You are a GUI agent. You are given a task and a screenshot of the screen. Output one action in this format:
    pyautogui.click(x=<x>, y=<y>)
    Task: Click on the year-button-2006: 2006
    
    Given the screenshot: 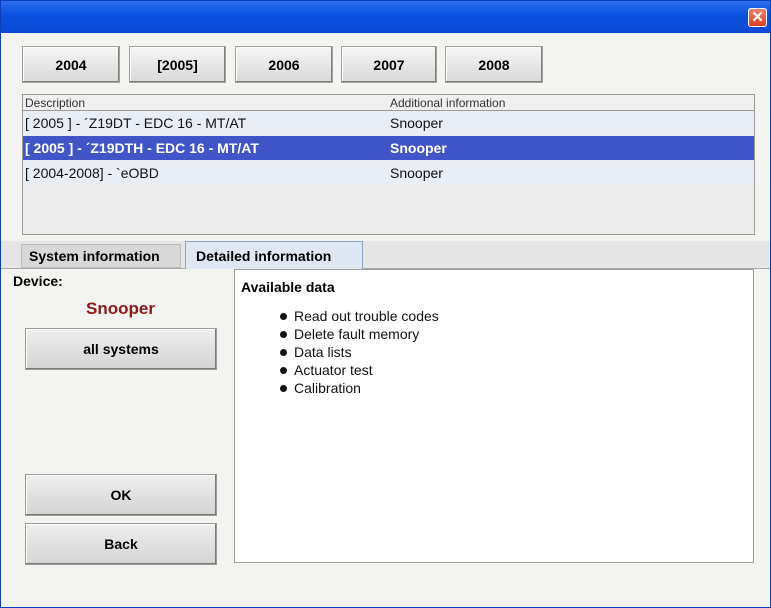 What is the action you would take?
    pyautogui.click(x=284, y=64)
    